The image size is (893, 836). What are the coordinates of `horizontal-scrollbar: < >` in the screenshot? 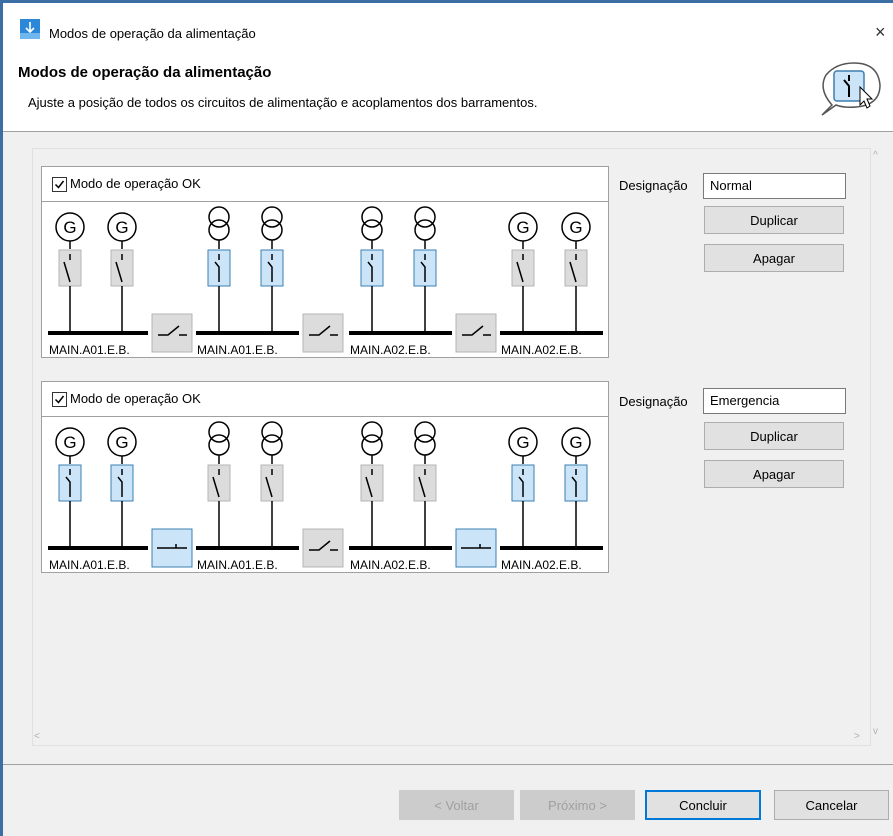 It's located at (451, 737).